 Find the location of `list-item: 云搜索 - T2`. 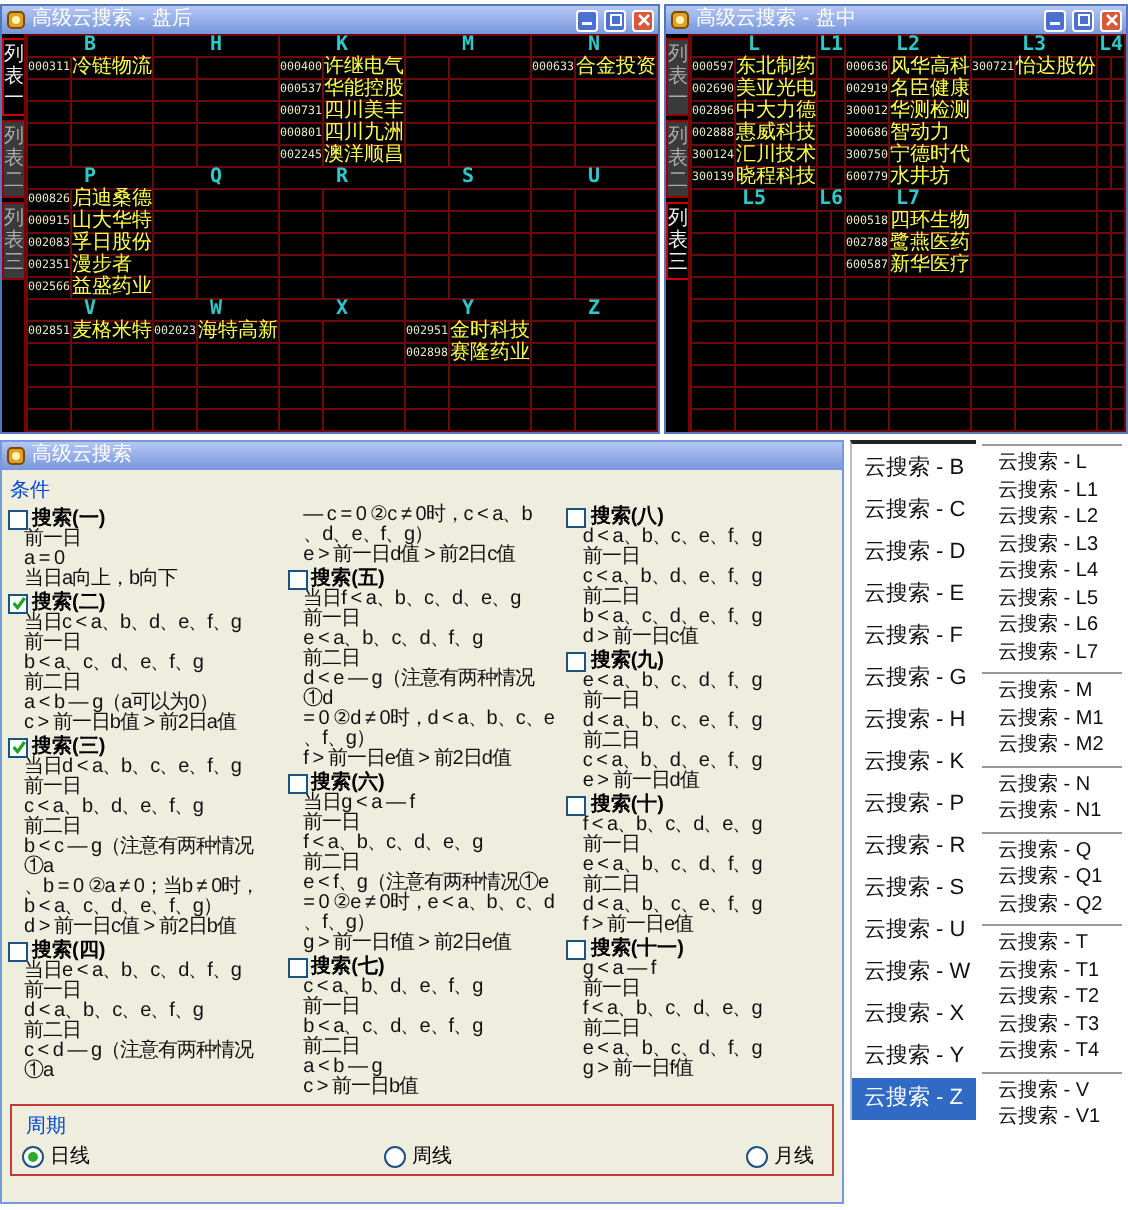

list-item: 云搜索 - T2 is located at coordinates (1052, 997).